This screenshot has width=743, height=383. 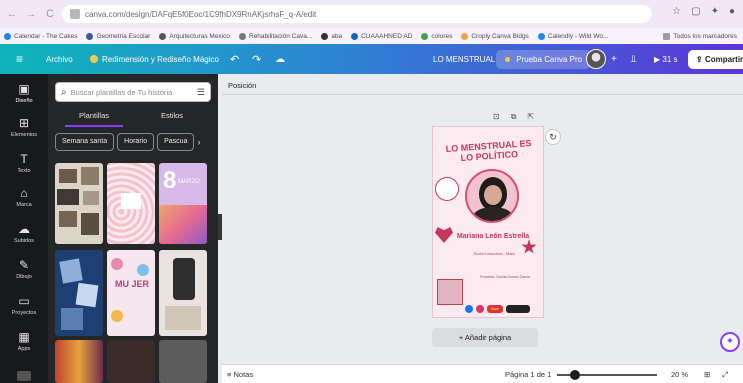 I want to click on notes-button: ≡ Notas, so click(x=240, y=374).